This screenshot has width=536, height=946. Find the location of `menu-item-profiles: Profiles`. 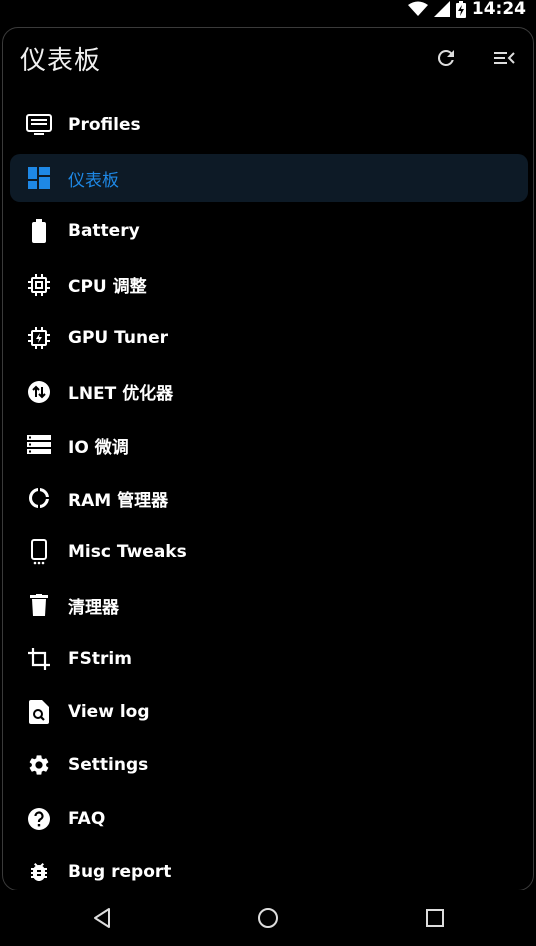

menu-item-profiles: Profiles is located at coordinates (268, 124).